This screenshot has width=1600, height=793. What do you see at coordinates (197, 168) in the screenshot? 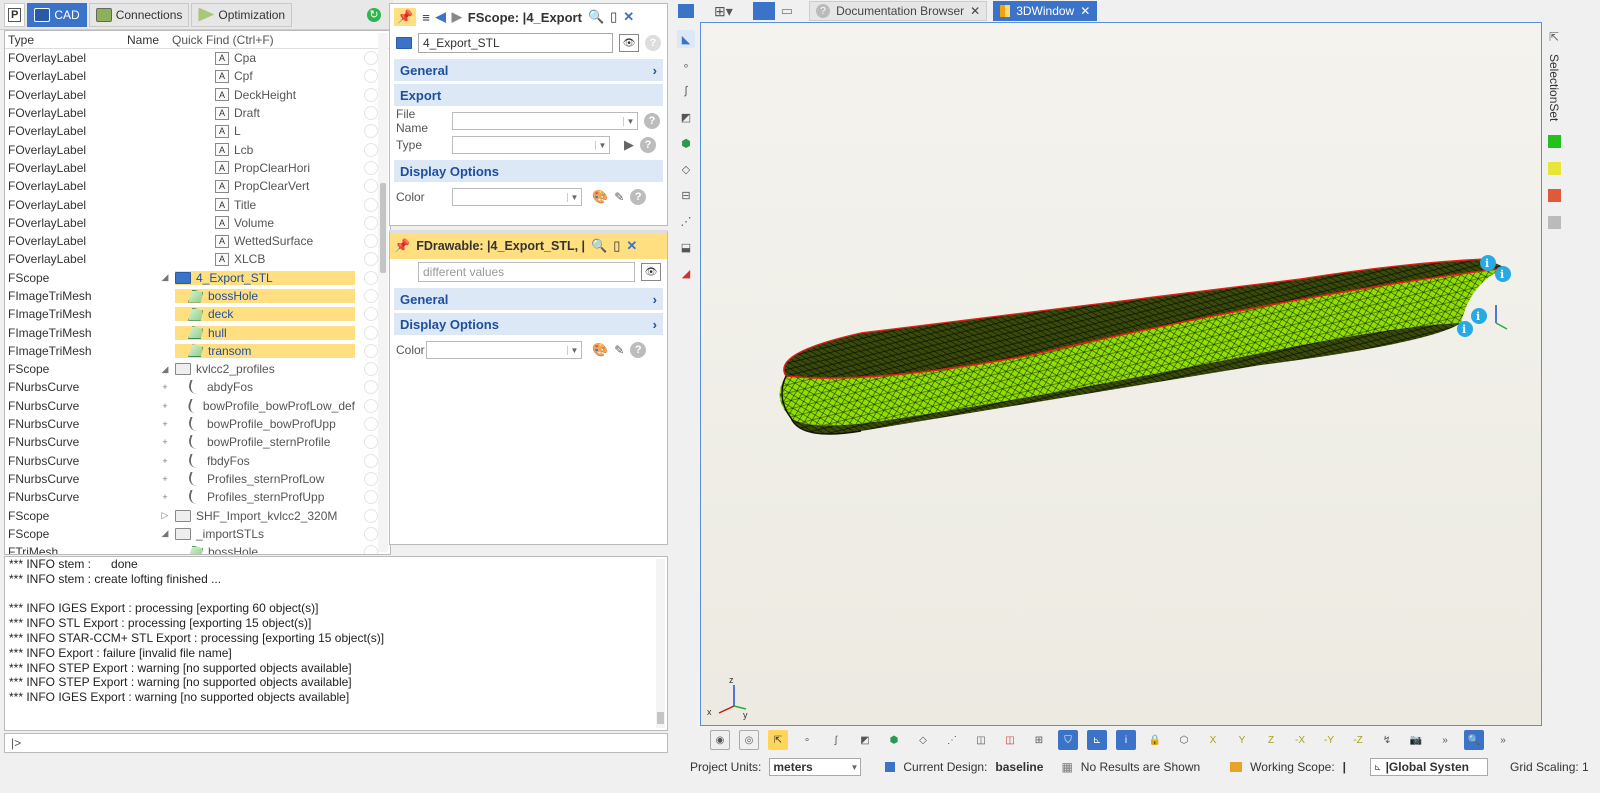
I see `tree-row: FOverlayLabel A PropClearHori` at bounding box center [197, 168].